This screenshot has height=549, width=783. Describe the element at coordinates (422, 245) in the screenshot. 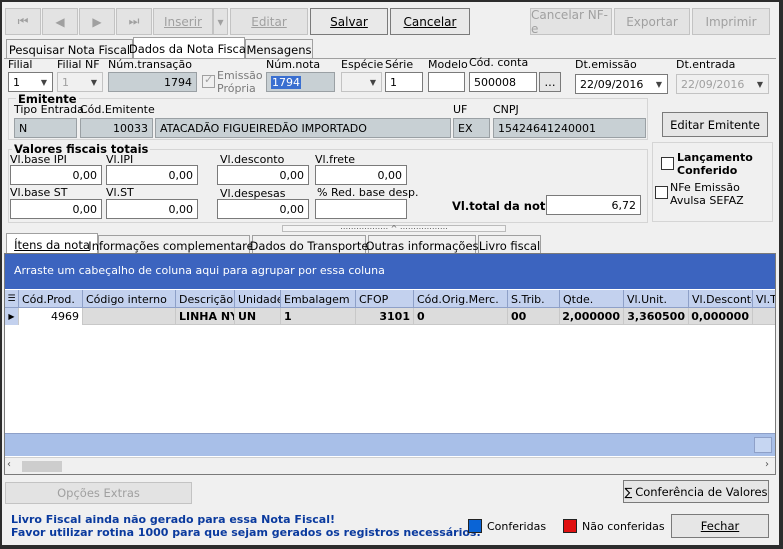

I see `tab-outras-informacoes: Outras informações` at that location.